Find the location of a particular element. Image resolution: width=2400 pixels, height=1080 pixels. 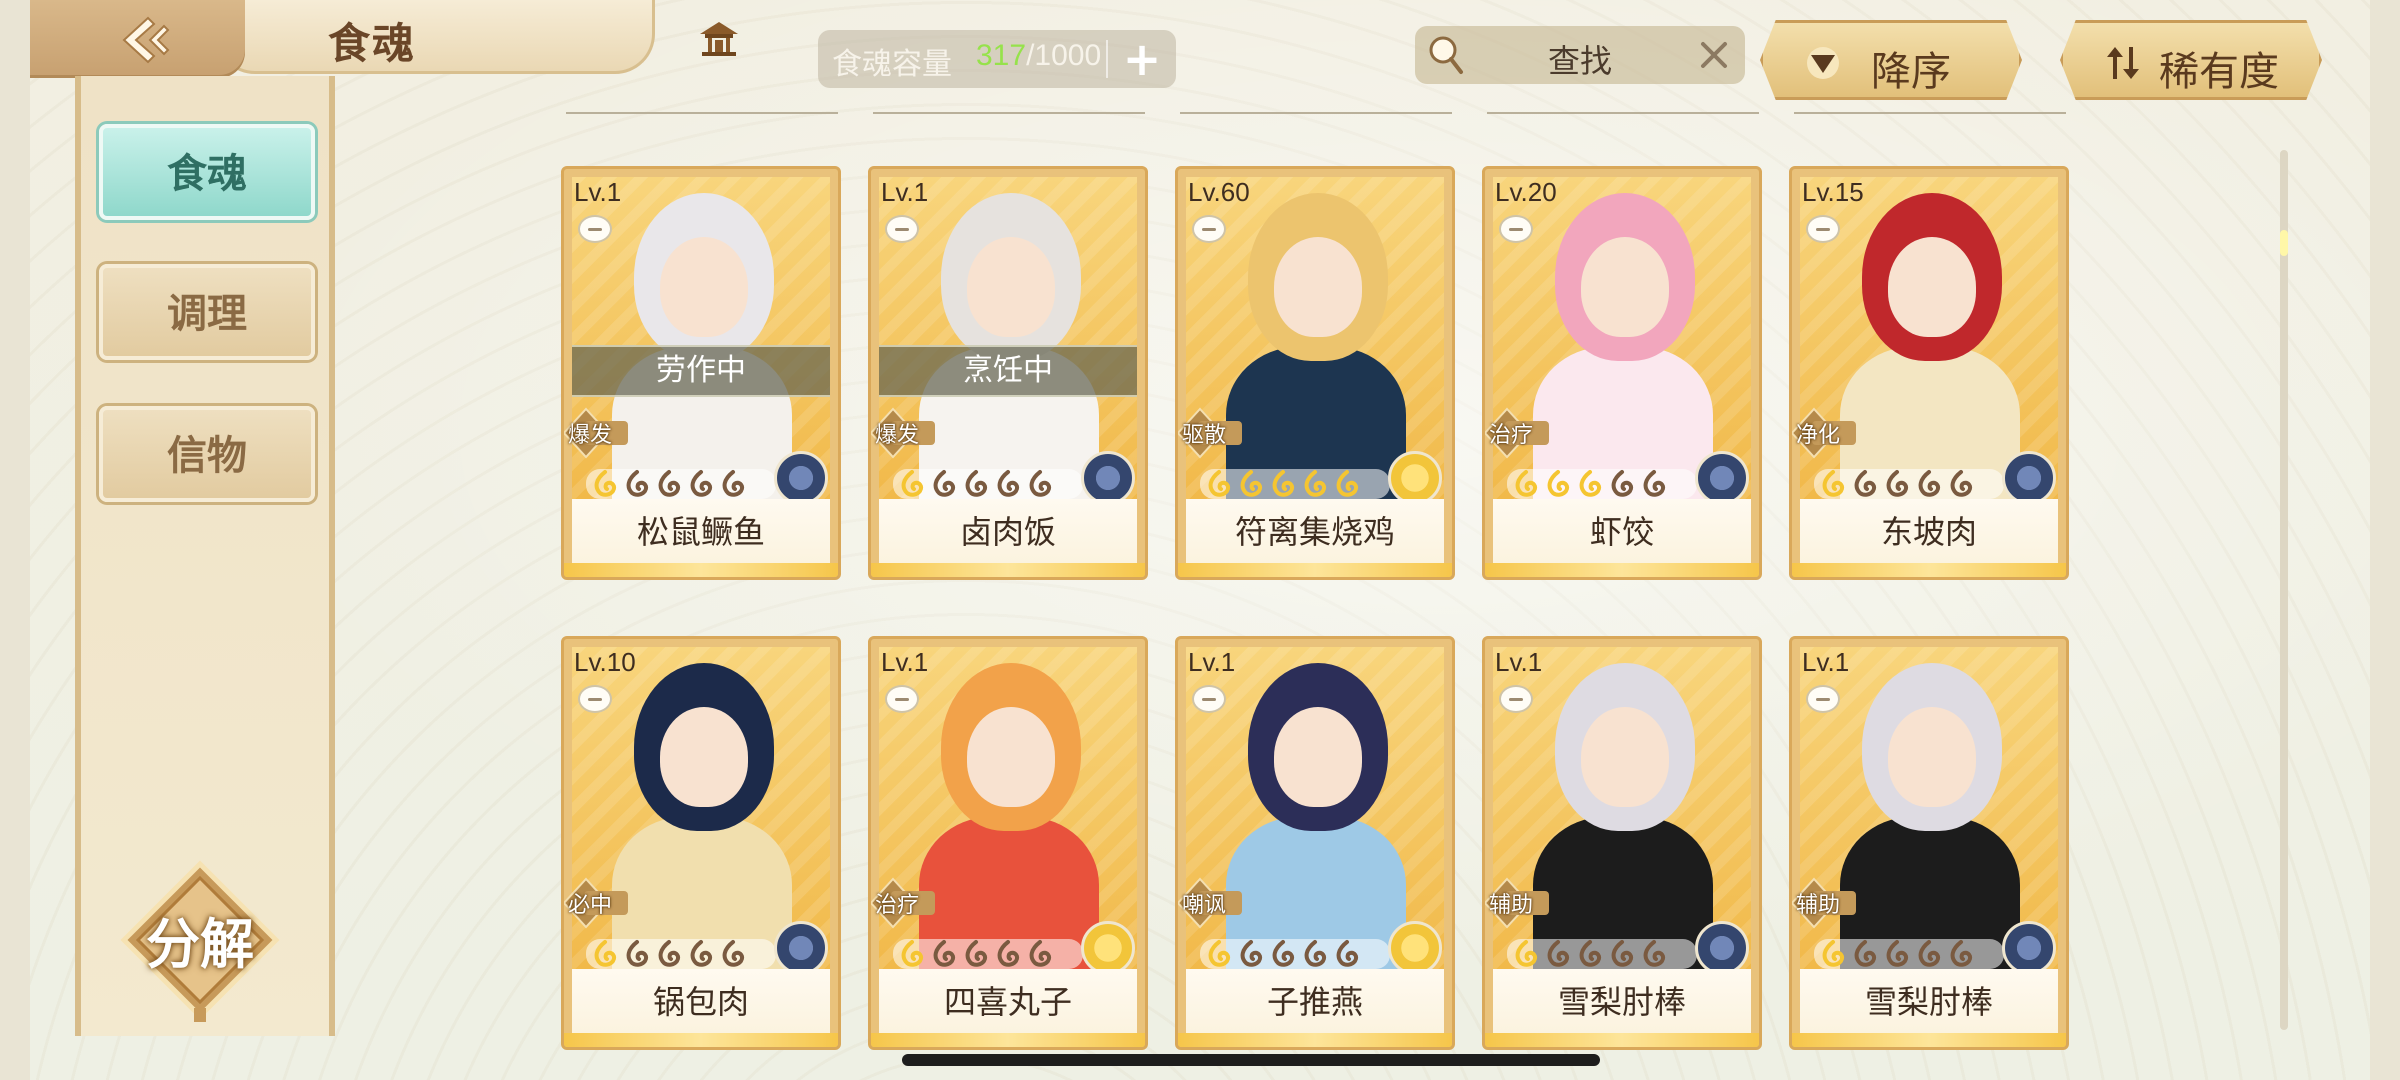

capacity-display: 食魂容量 317/1000 + is located at coordinates (997, 59).